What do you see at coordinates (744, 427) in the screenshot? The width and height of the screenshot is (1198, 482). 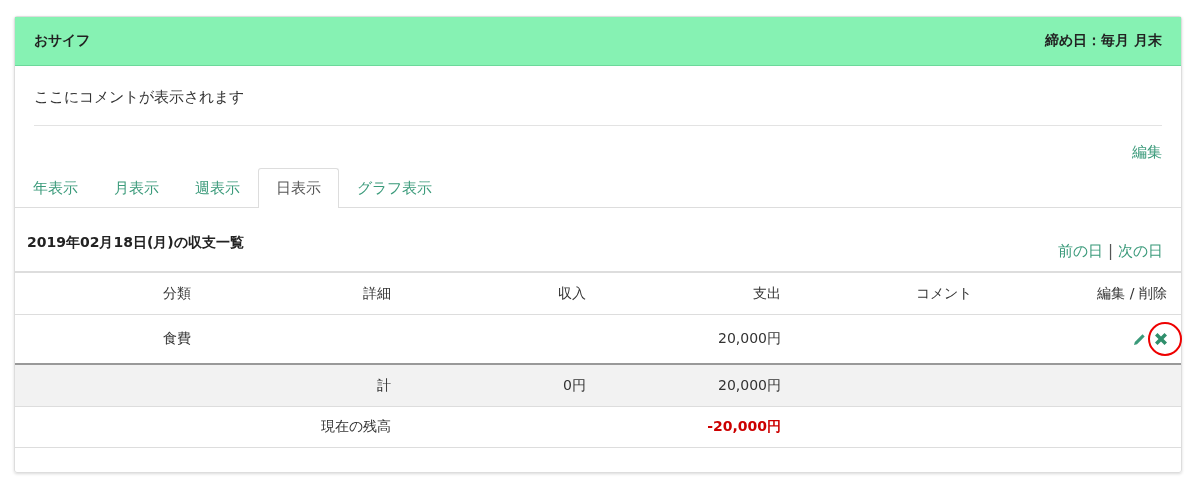 I see `table-cell-text: -20,000円` at bounding box center [744, 427].